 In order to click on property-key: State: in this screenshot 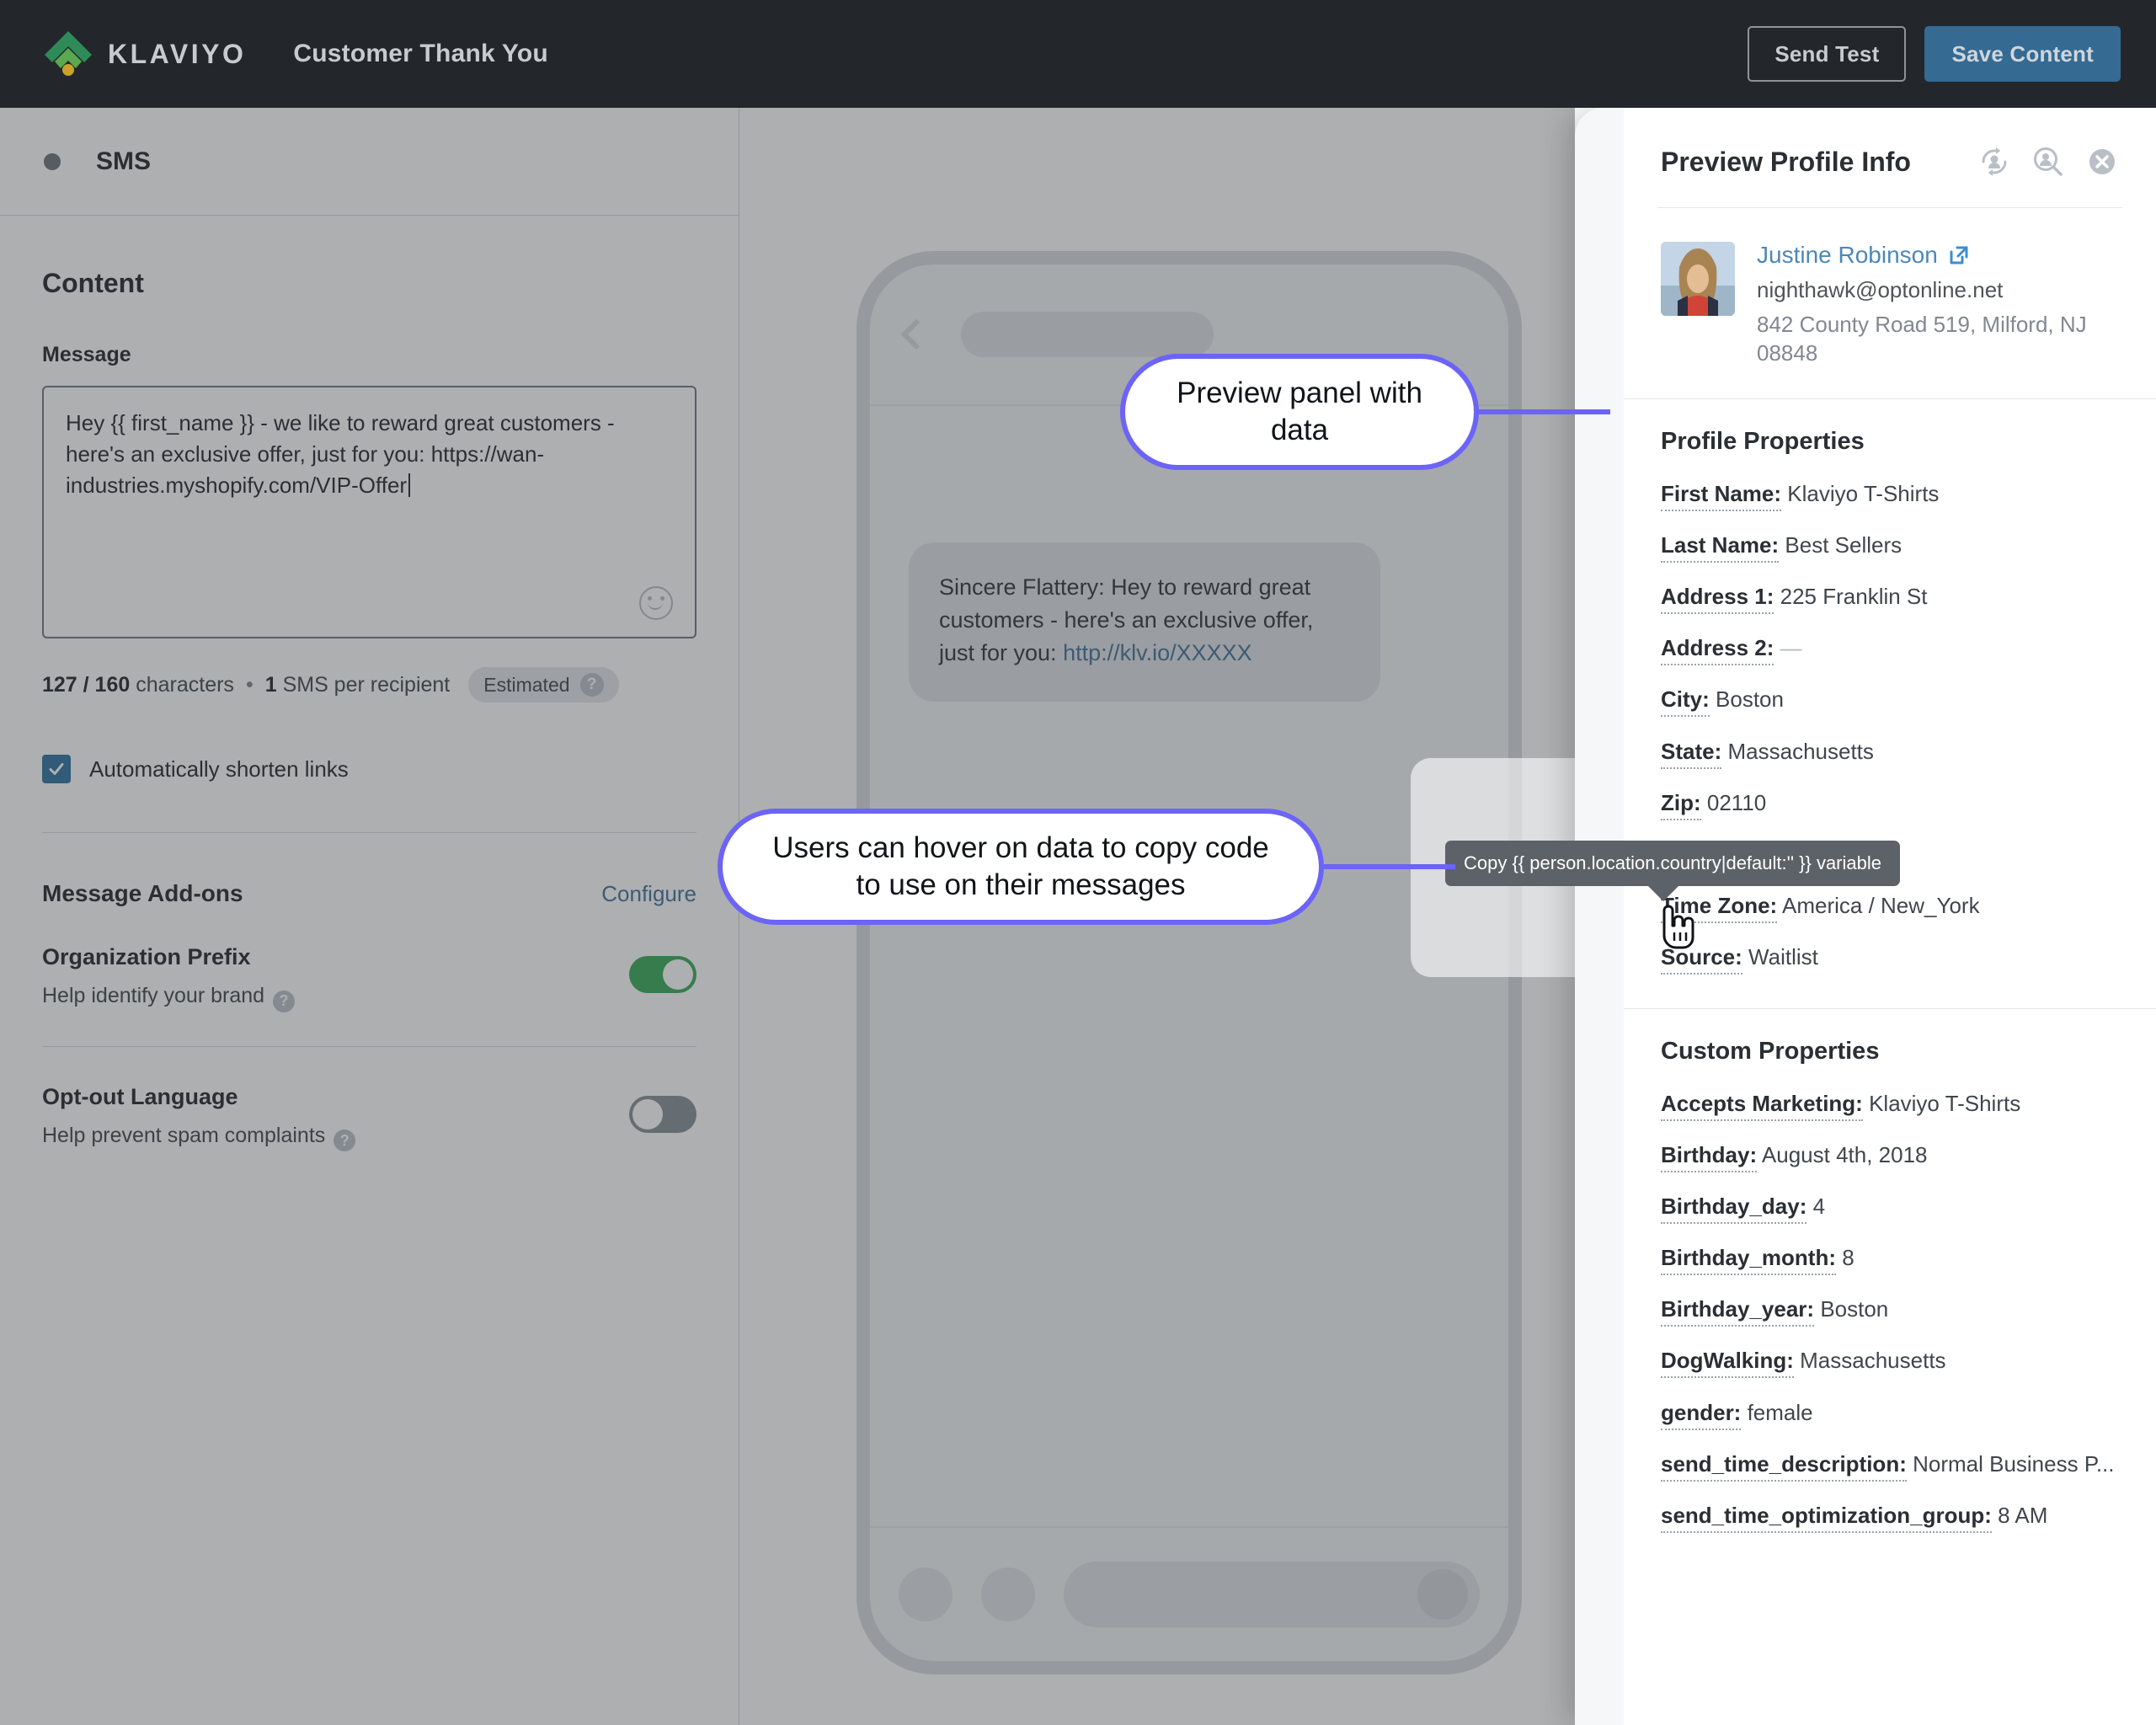, I will do `click(1691, 753)`.